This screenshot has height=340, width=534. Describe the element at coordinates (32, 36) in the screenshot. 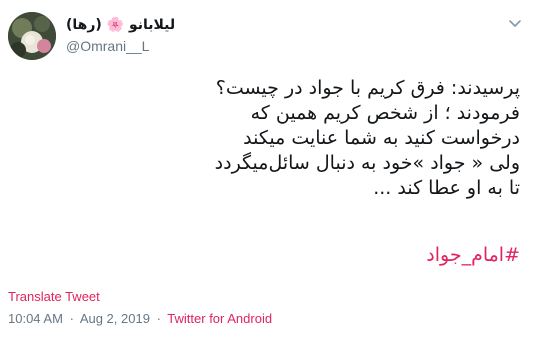

I see `avatar` at that location.